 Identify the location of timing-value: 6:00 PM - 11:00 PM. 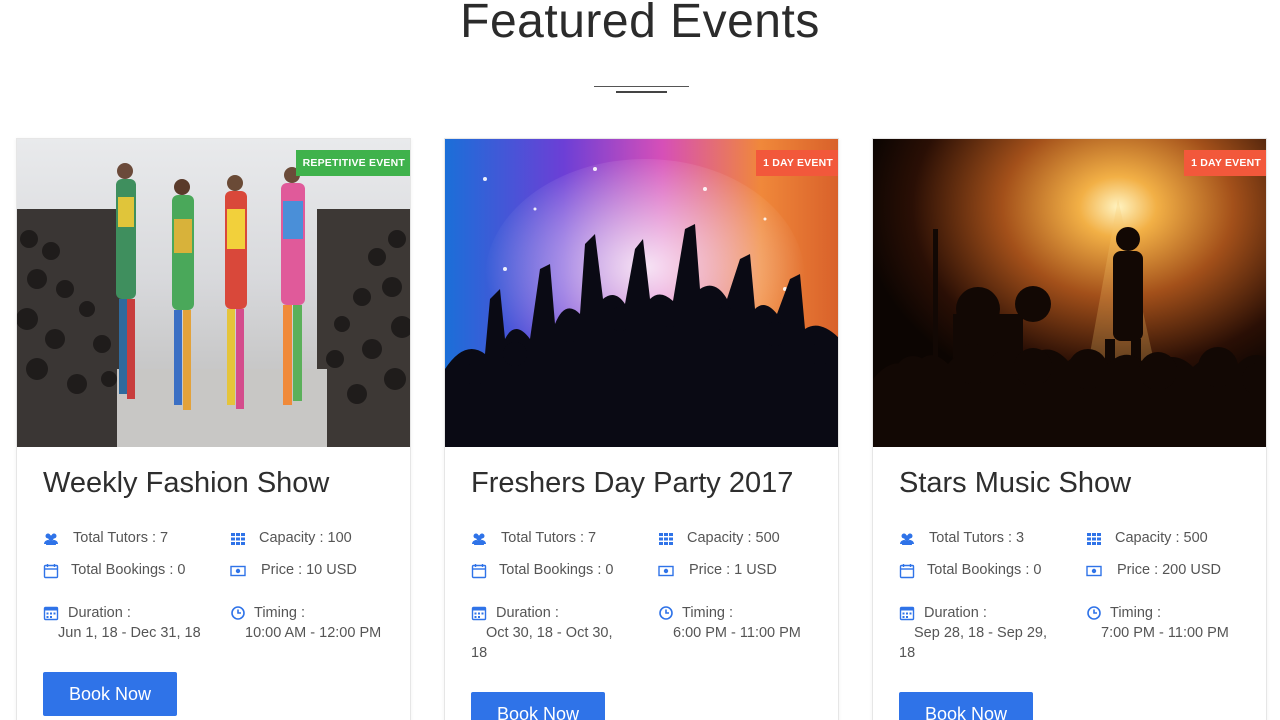
(737, 633).